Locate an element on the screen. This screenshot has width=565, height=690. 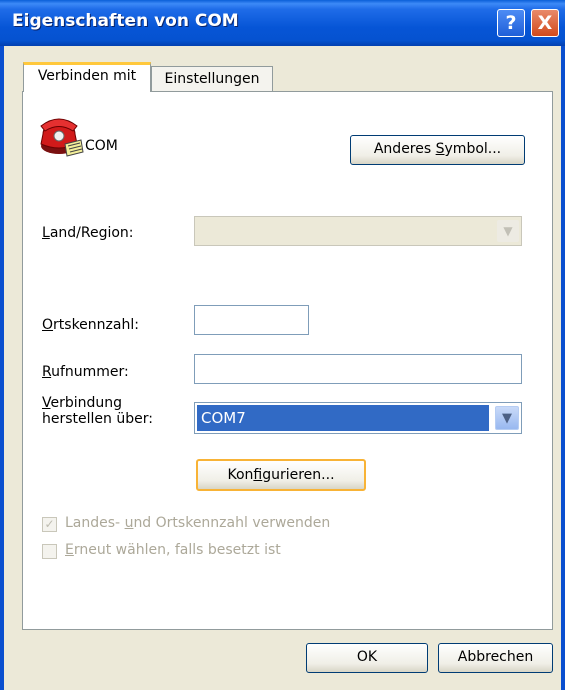
close-button: X is located at coordinates (545, 23).